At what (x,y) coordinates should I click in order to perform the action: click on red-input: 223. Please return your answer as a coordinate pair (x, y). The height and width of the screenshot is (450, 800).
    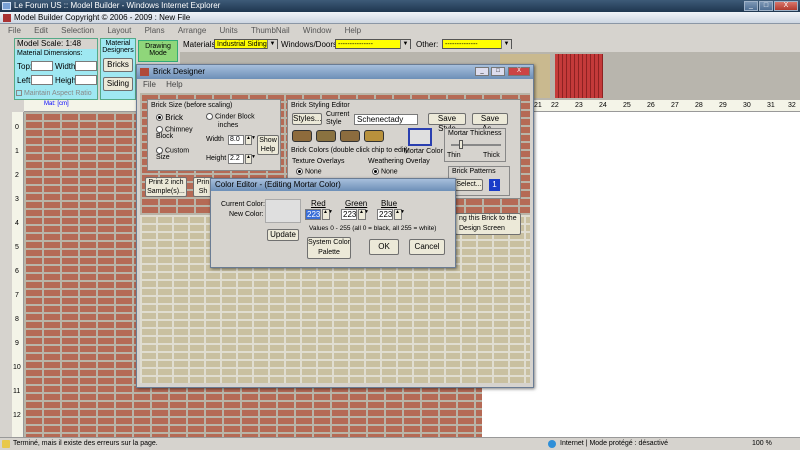
    Looking at the image, I should click on (313, 214).